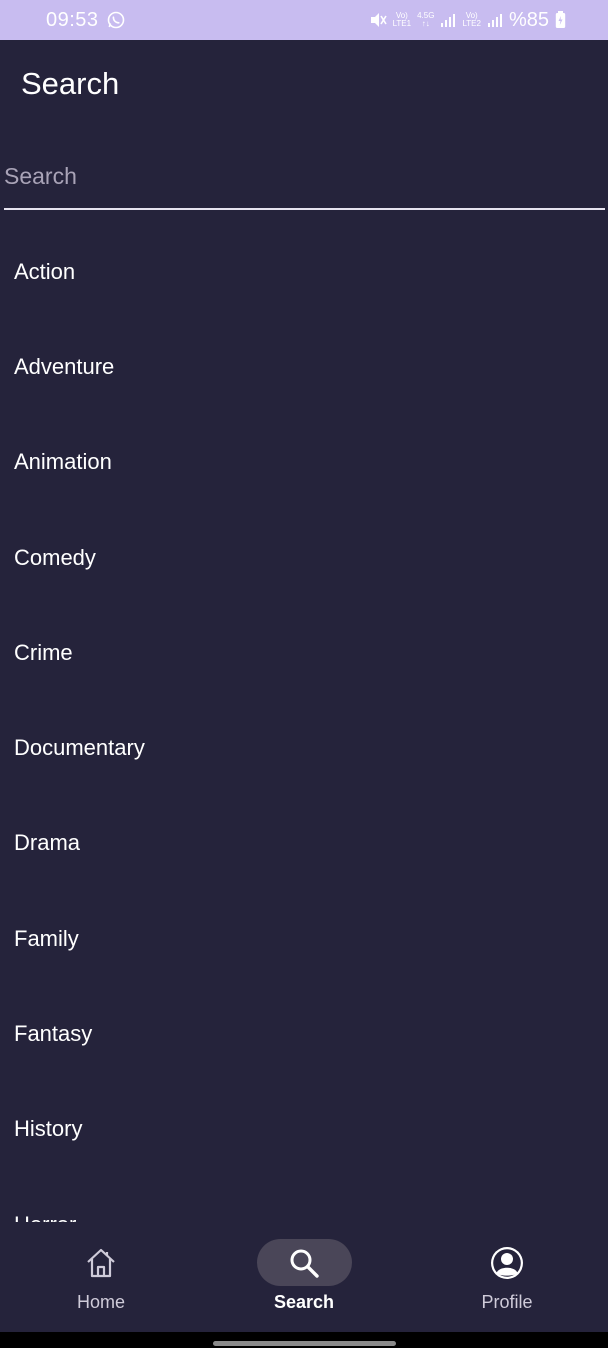 This screenshot has width=608, height=1348. Describe the element at coordinates (304, 271) in the screenshot. I see `genre-item-action: Action` at that location.